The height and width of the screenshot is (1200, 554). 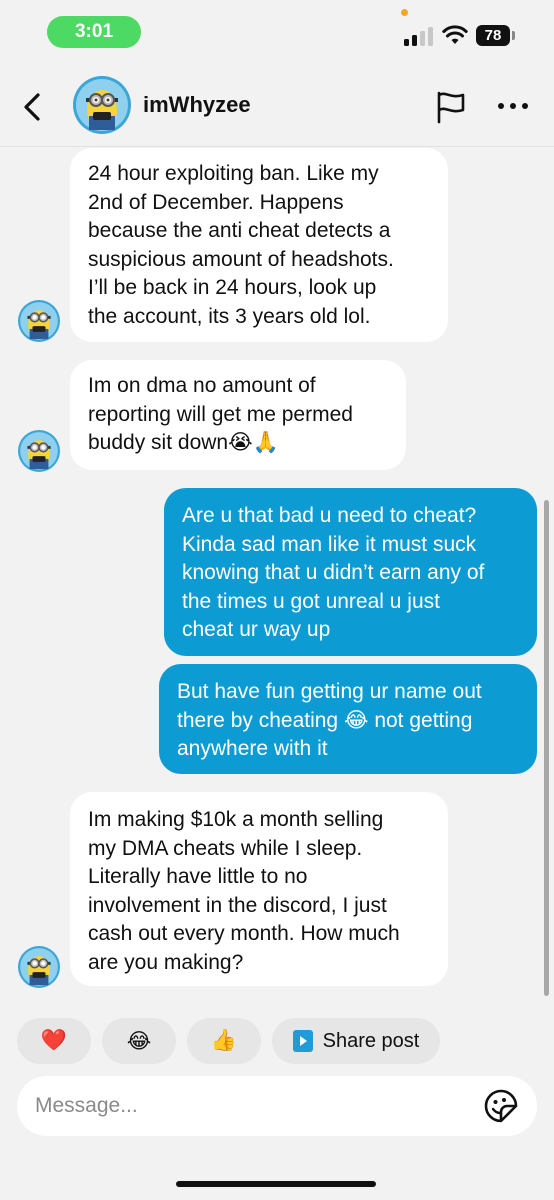 What do you see at coordinates (277, 107) in the screenshot?
I see `chat-header: imWhyzee` at bounding box center [277, 107].